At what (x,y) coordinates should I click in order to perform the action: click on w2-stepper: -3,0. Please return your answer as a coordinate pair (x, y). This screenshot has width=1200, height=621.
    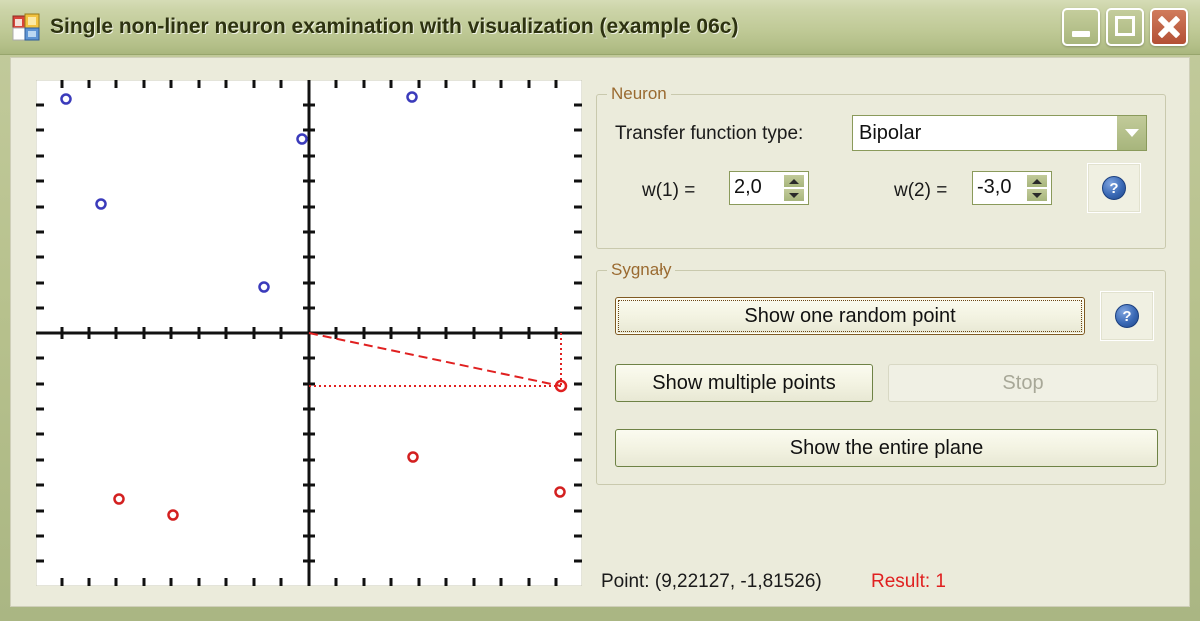
    Looking at the image, I should click on (1012, 188).